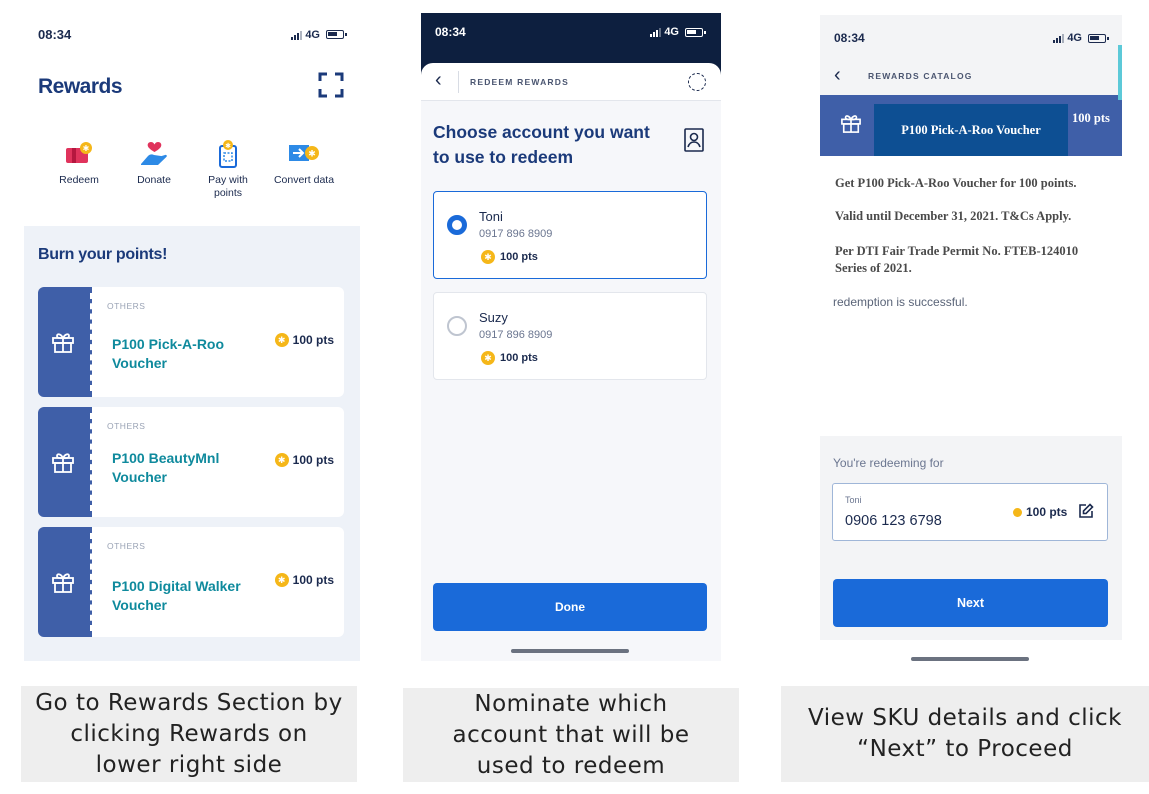  What do you see at coordinates (79, 152) in the screenshot?
I see `ticket-icon: ✱` at bounding box center [79, 152].